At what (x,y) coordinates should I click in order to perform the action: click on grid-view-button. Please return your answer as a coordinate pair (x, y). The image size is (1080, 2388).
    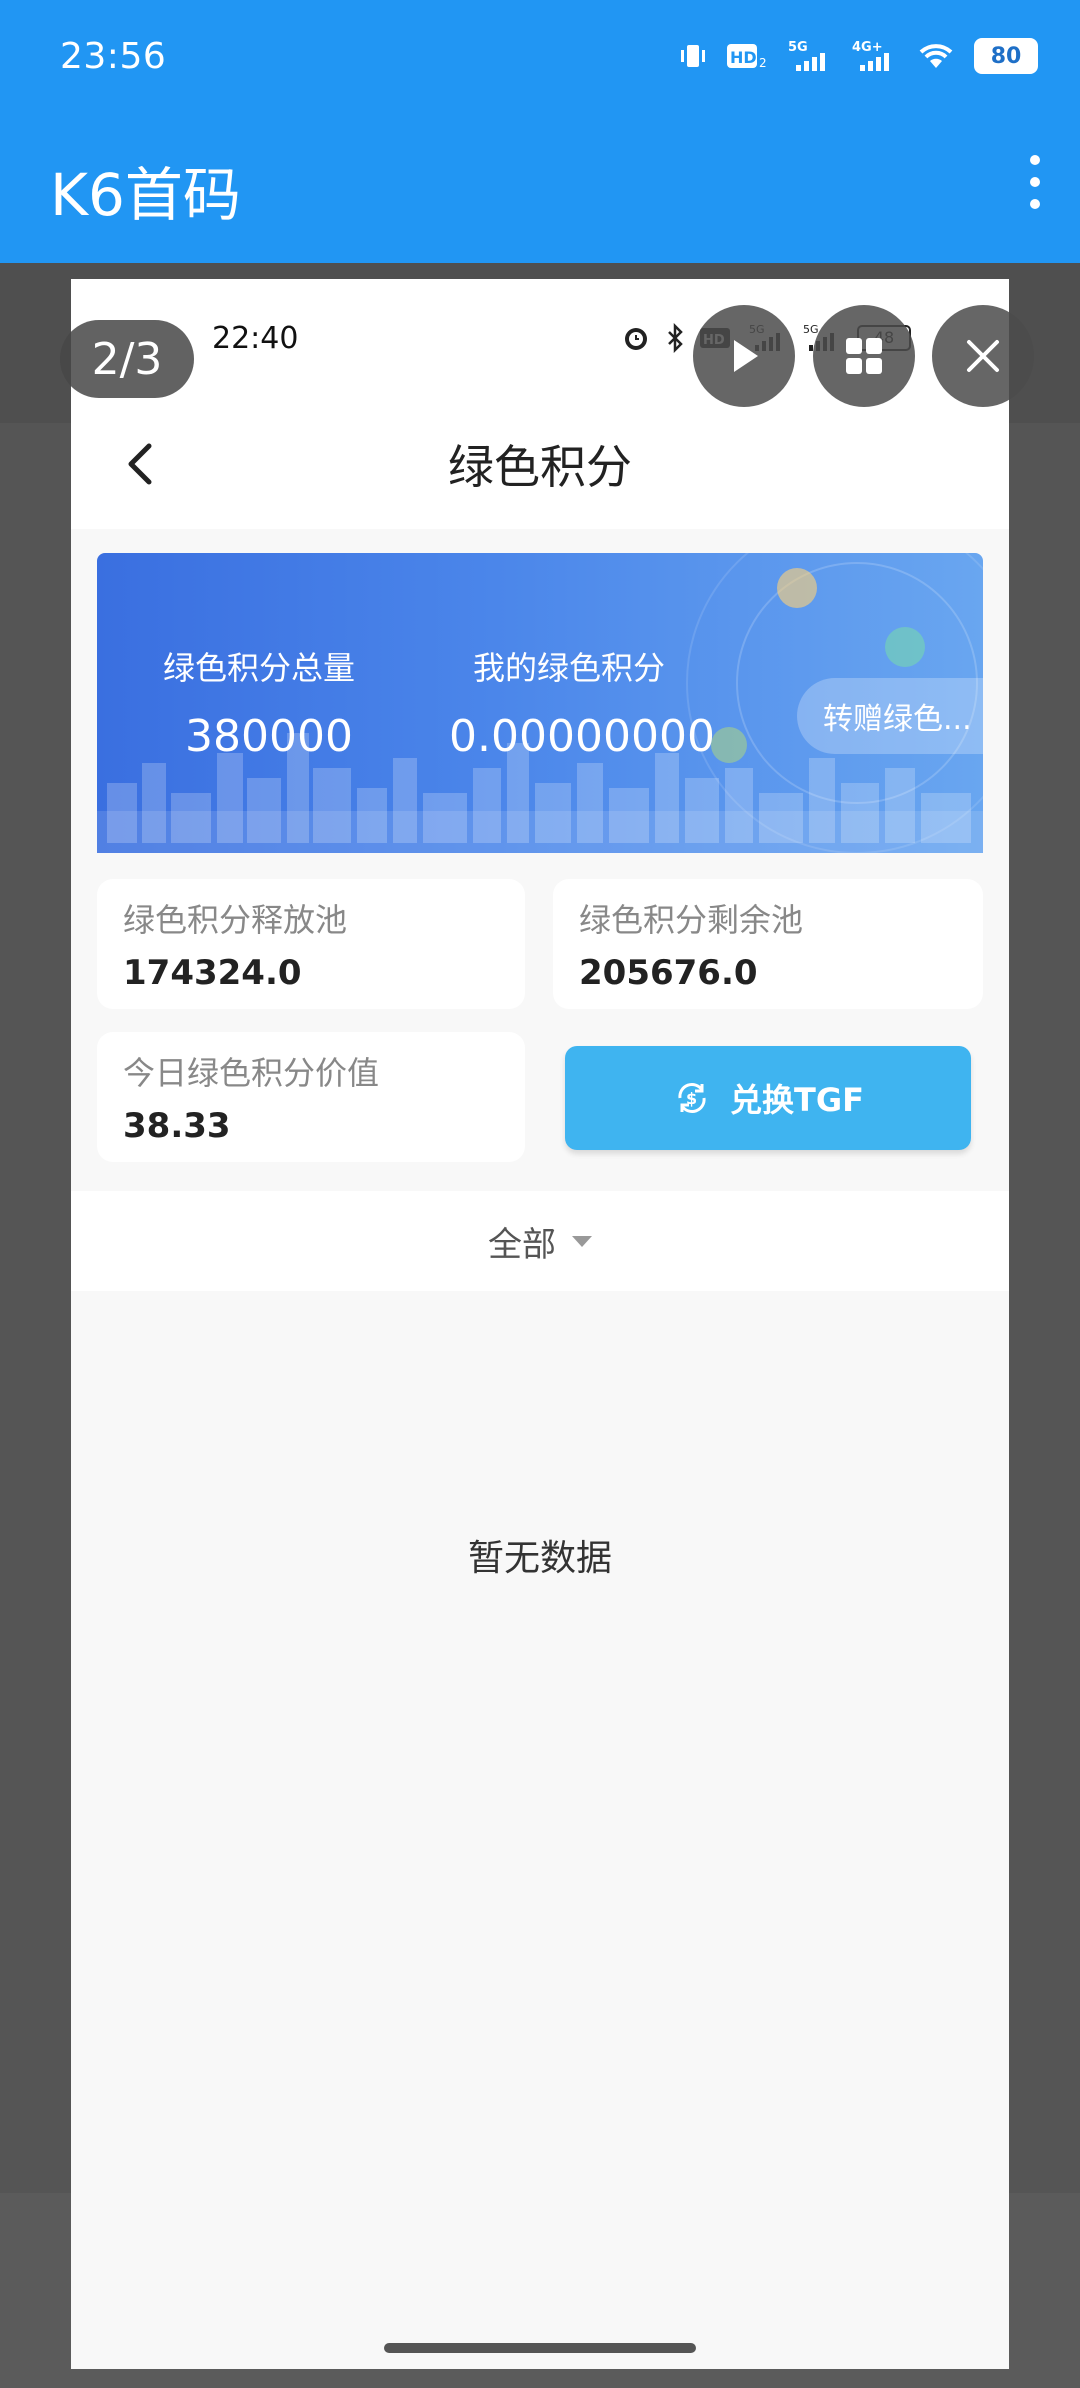
    Looking at the image, I should click on (864, 356).